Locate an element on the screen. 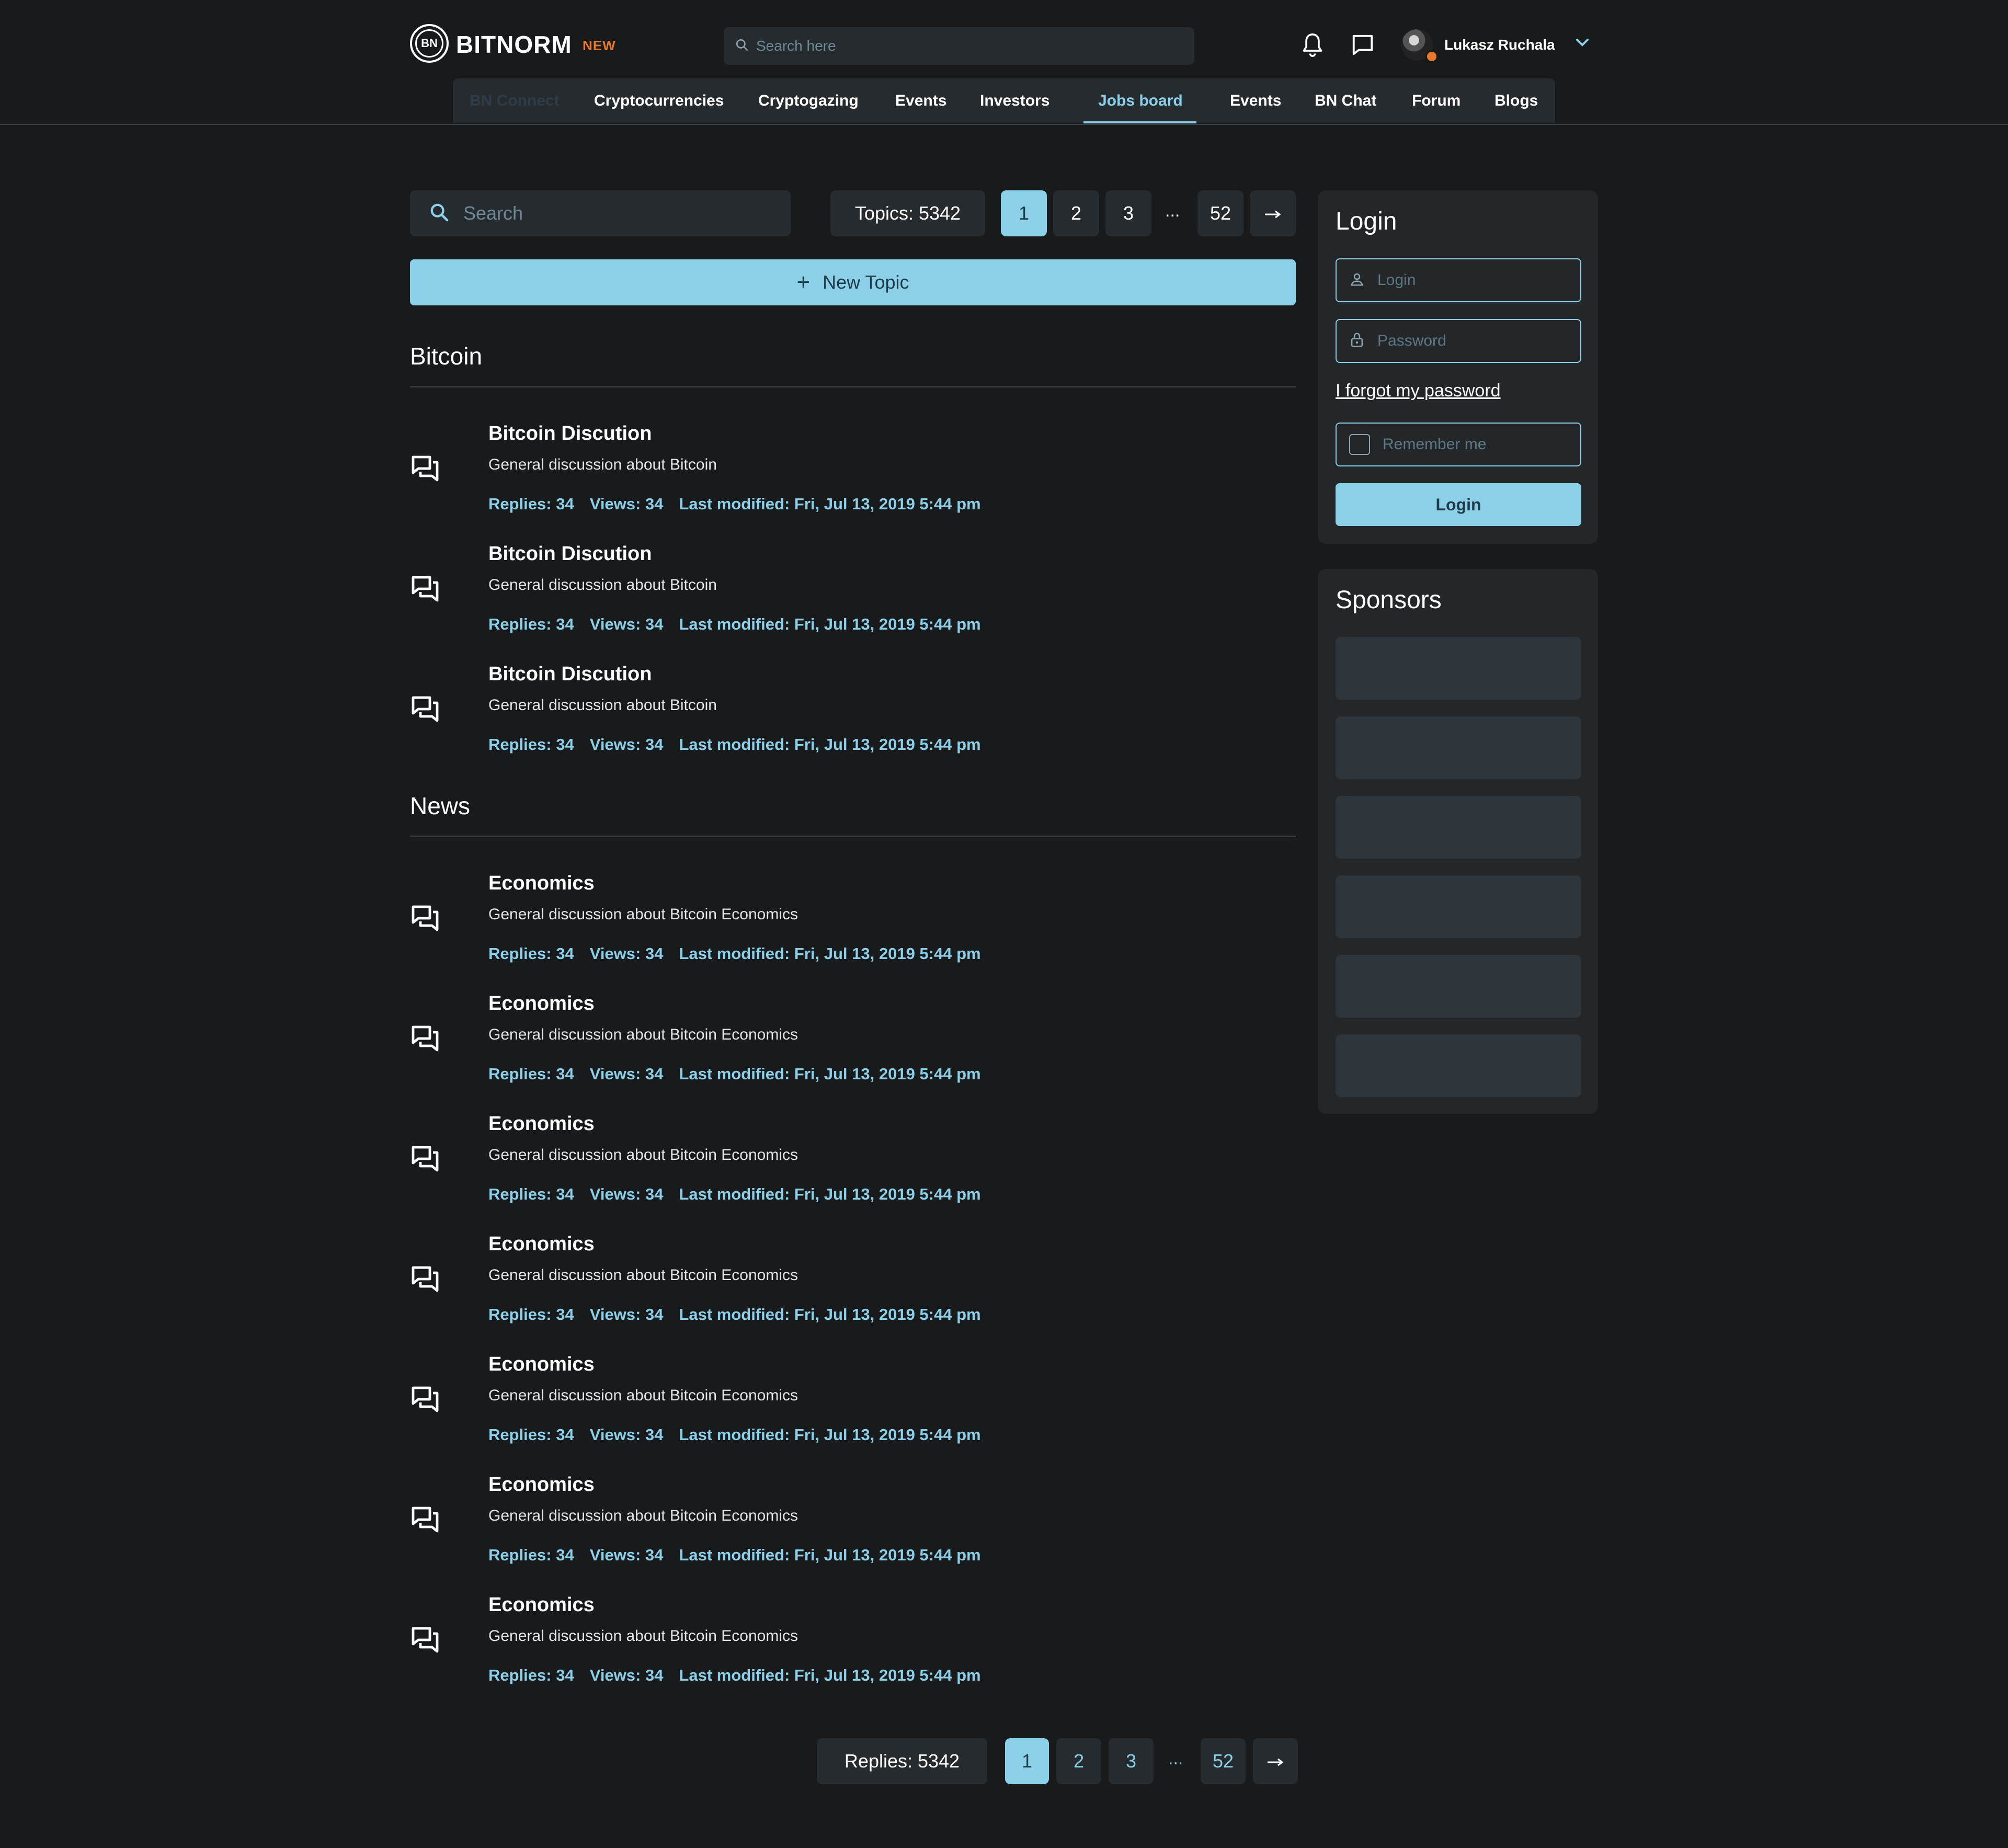  nav-item-jobs-board: Jobs board is located at coordinates (1140, 101).